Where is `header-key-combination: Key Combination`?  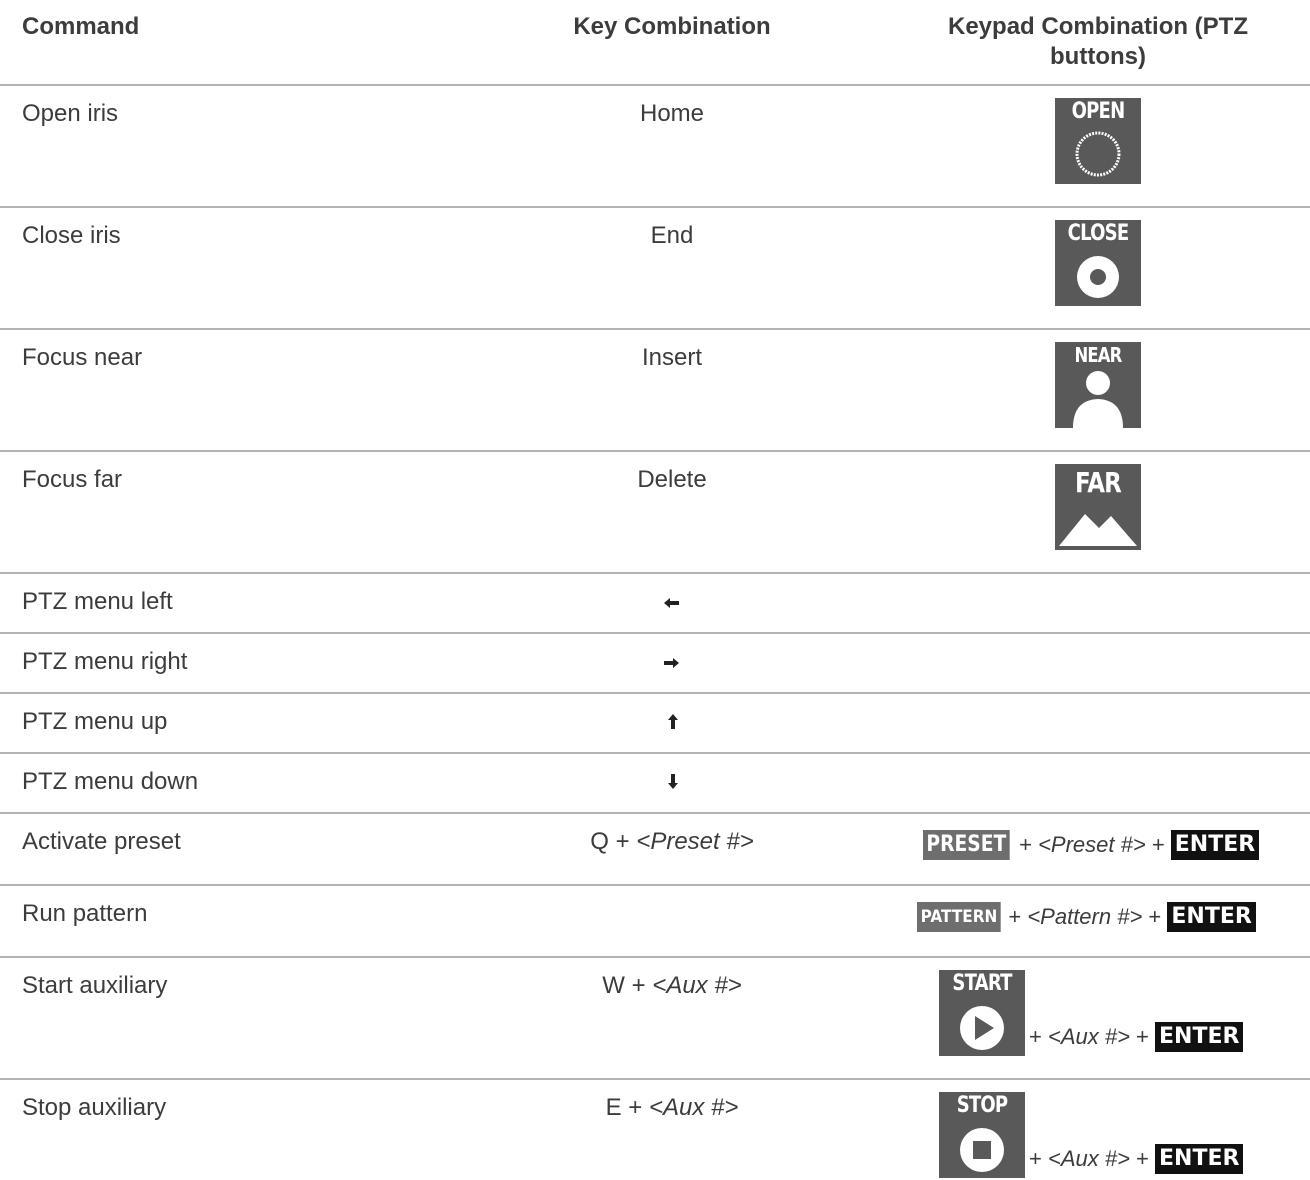 header-key-combination: Key Combination is located at coordinates (672, 26).